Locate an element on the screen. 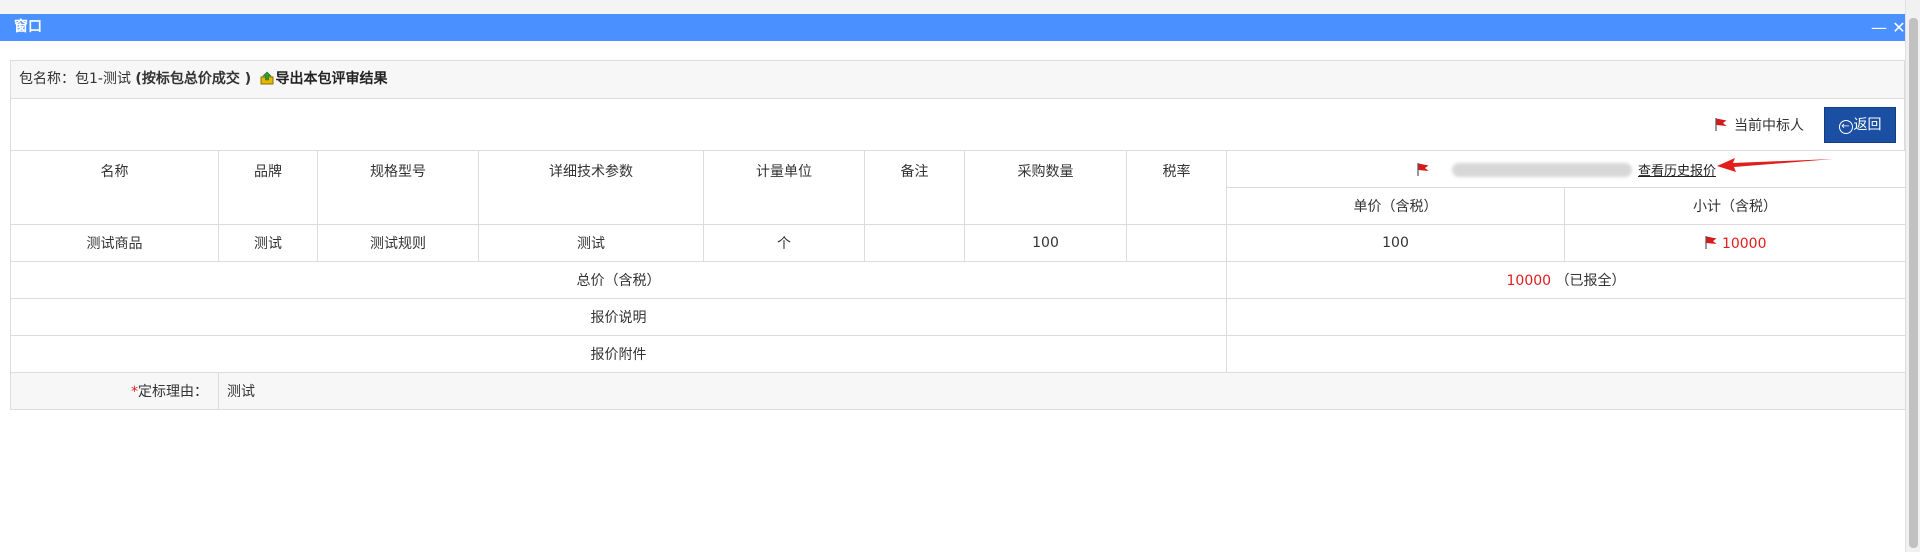 The height and width of the screenshot is (552, 1920). package-name: 包名称：包1-测试 is located at coordinates (75, 79).